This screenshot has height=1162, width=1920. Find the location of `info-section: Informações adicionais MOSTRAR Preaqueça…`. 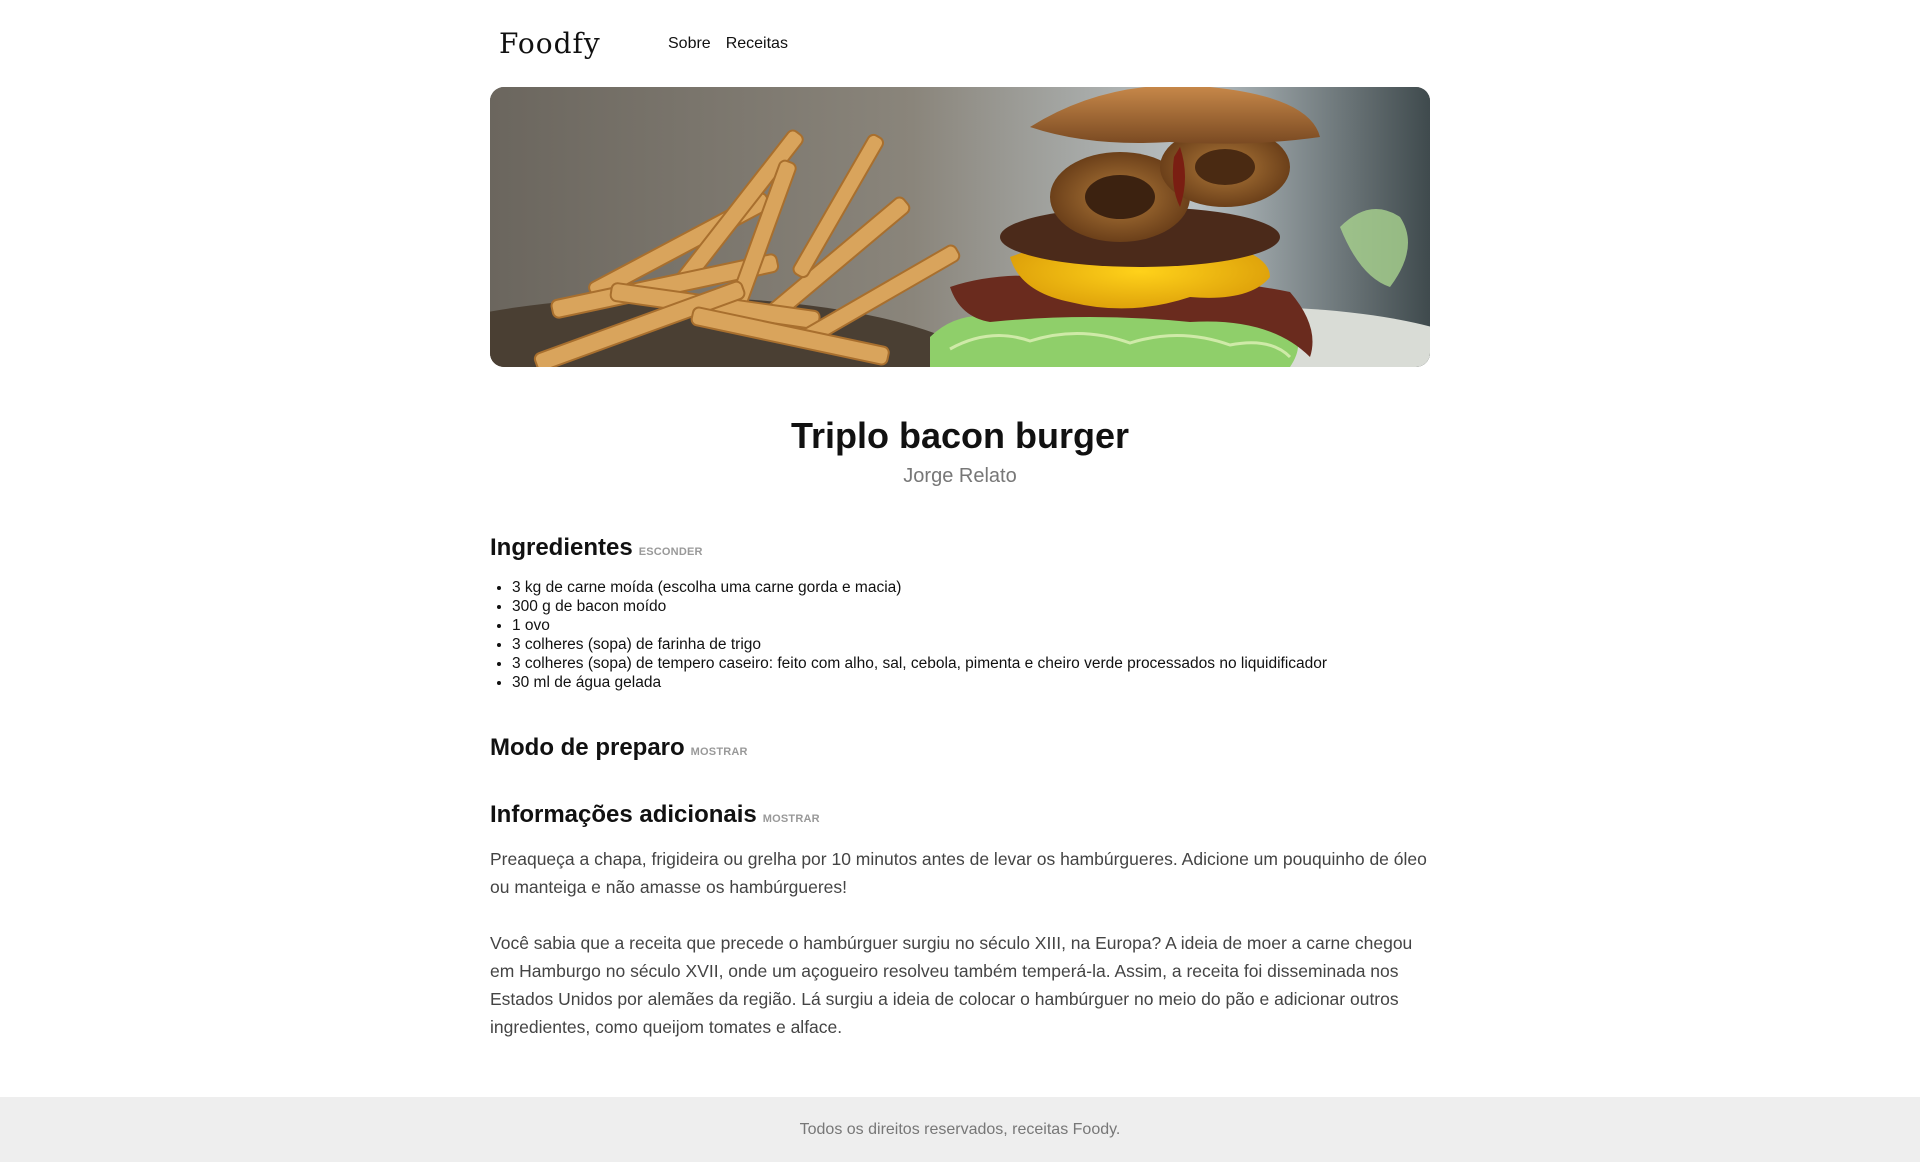

info-section: Informações adicionais MOSTRAR Preaqueça… is located at coordinates (960, 920).